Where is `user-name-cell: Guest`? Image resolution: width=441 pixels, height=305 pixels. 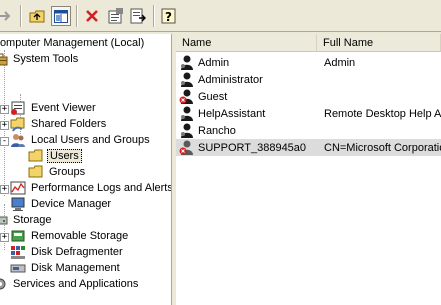
user-name-cell: Guest is located at coordinates (213, 96).